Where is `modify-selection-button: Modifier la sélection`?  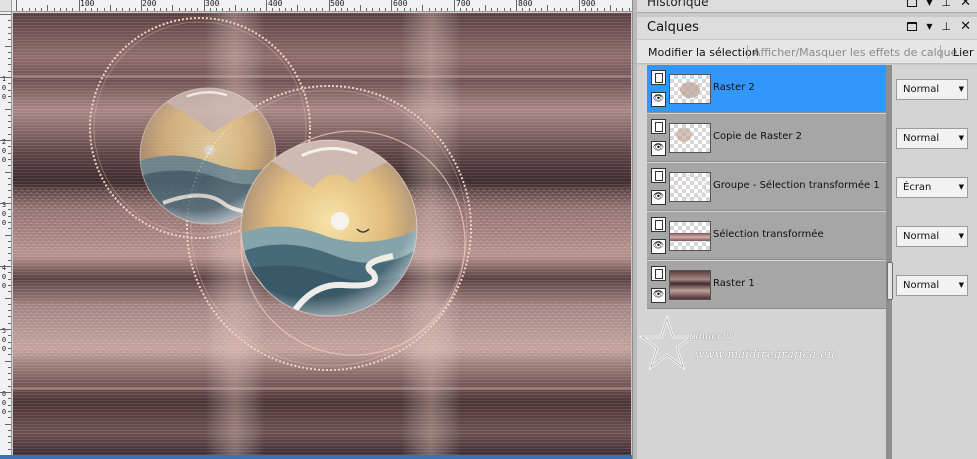 modify-selection-button: Modifier la sélection is located at coordinates (703, 52).